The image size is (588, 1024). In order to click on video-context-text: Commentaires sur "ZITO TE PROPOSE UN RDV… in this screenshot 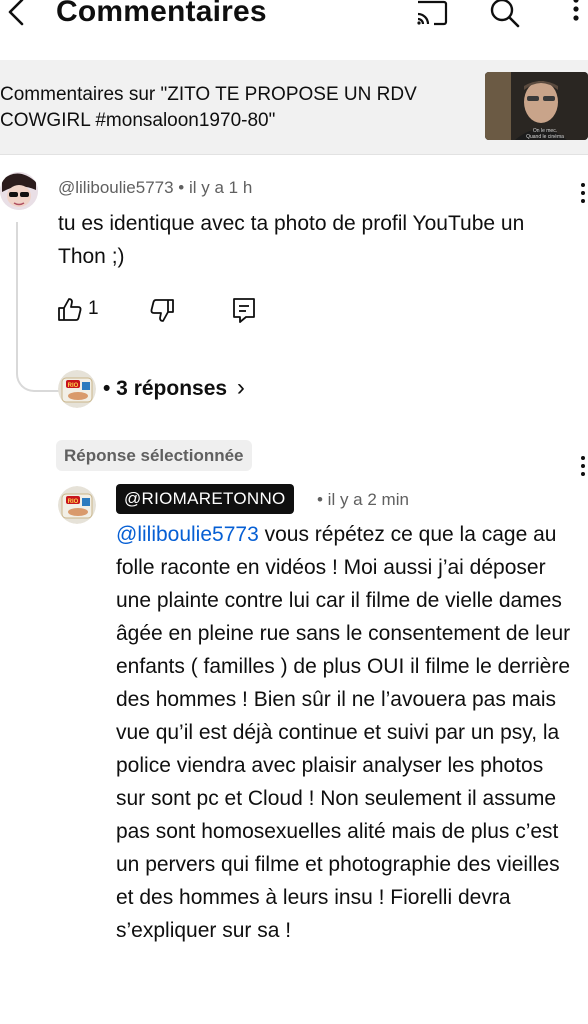, I will do `click(208, 107)`.